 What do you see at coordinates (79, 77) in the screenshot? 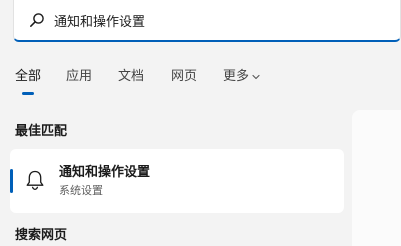
I see `tab-apps: 应用` at bounding box center [79, 77].